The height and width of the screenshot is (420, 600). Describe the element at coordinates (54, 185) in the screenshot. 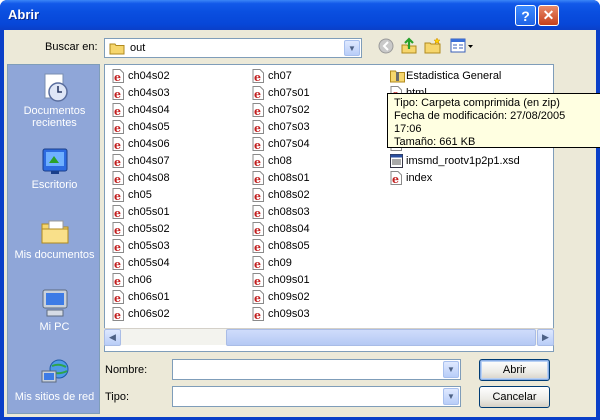

I see `place-label: Escritorio` at that location.